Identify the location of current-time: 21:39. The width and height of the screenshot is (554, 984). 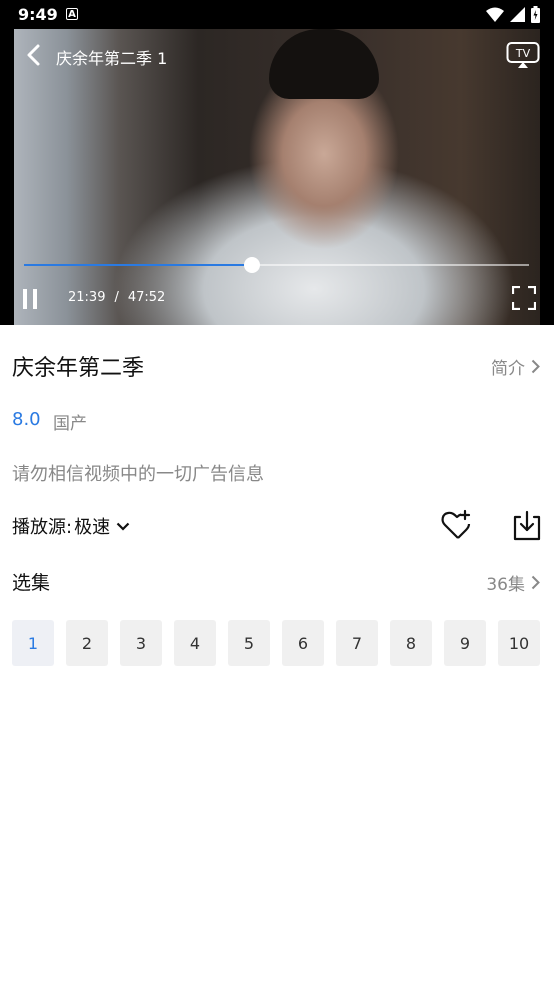
(87, 297).